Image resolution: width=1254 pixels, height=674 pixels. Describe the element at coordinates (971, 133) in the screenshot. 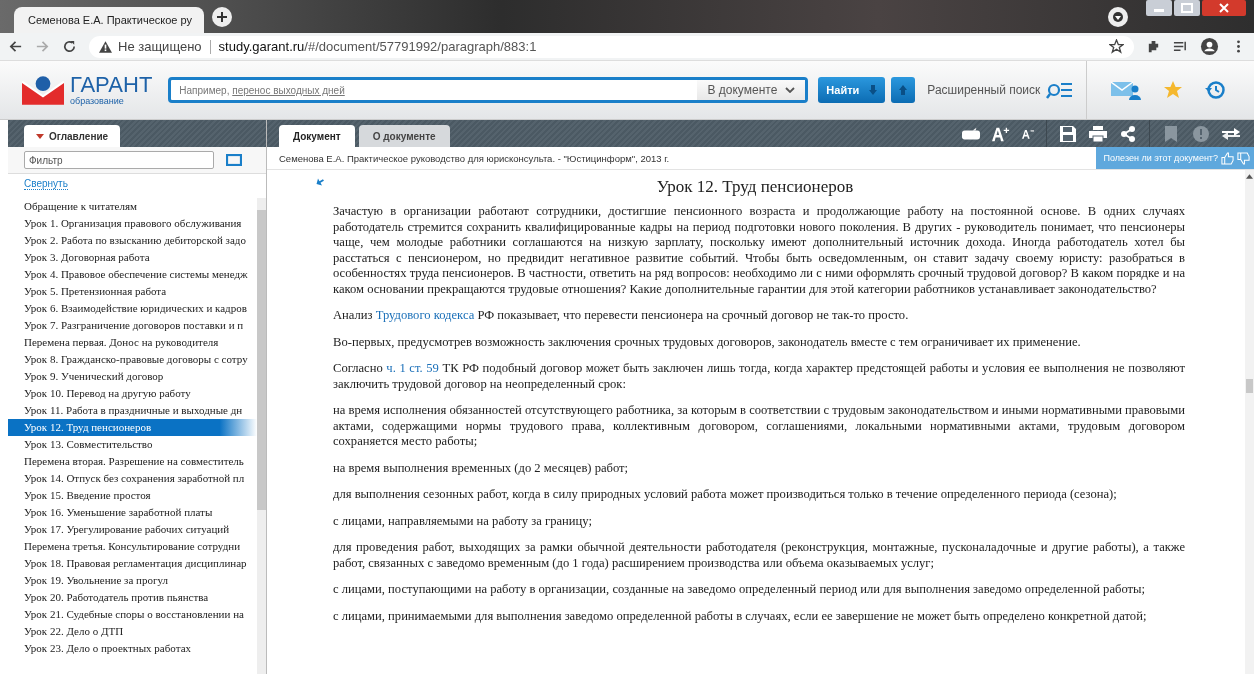

I see `speech-icon` at that location.